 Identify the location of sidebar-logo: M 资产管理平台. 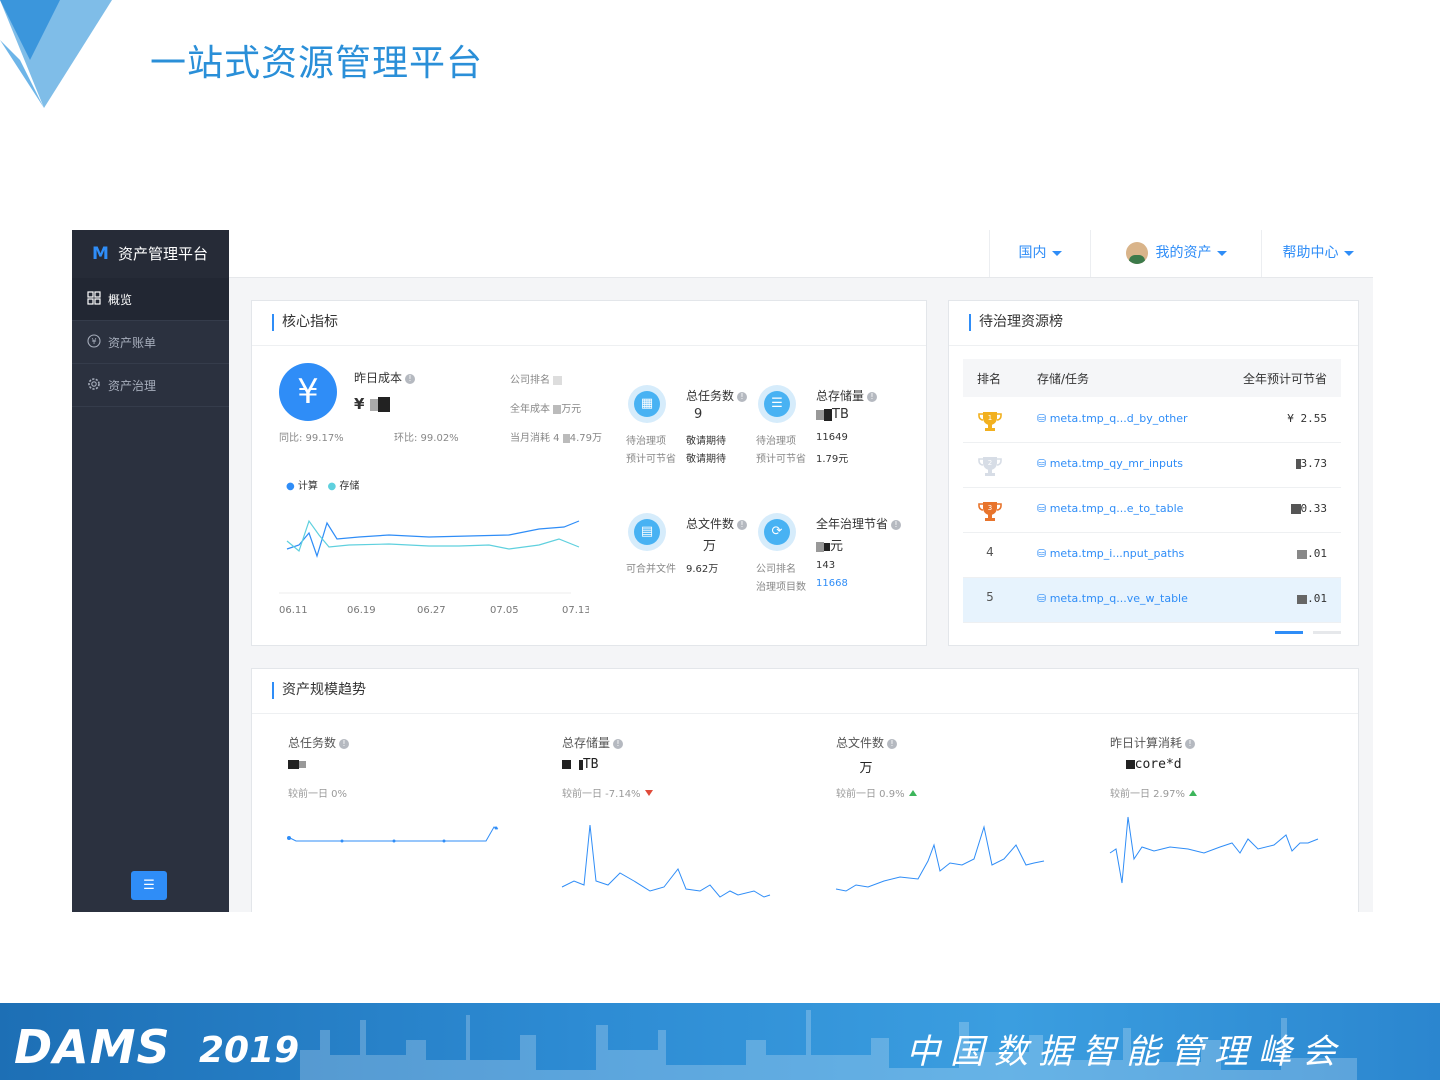
(150, 254).